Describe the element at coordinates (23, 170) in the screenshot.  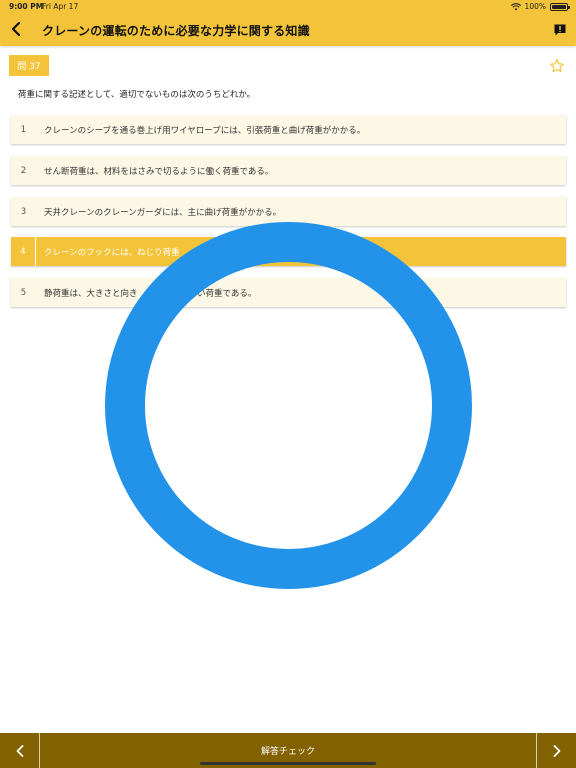
I see `option-number: 2` at that location.